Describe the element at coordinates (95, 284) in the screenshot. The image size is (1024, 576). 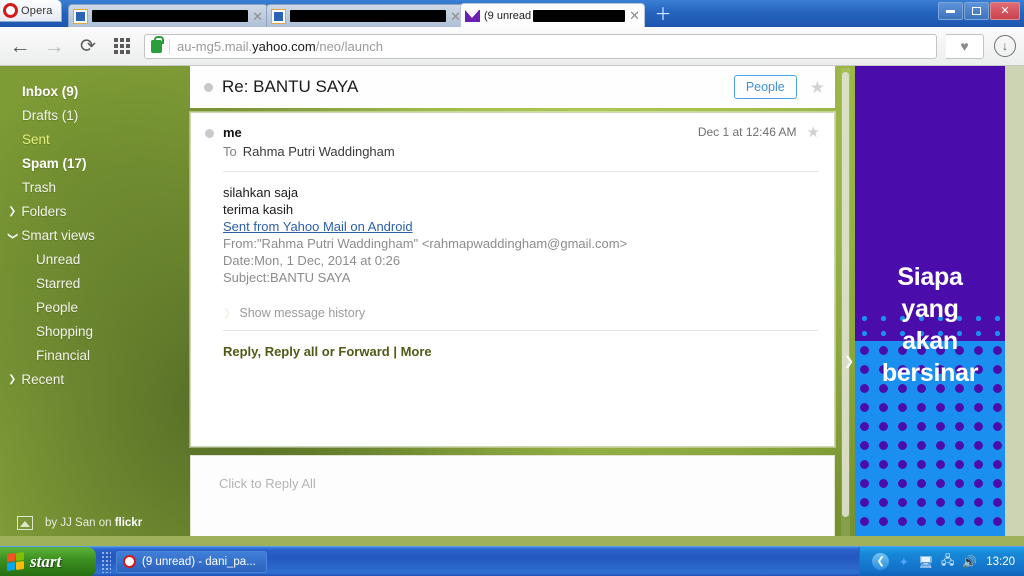
I see `sidebar-item-starred: Starred` at that location.